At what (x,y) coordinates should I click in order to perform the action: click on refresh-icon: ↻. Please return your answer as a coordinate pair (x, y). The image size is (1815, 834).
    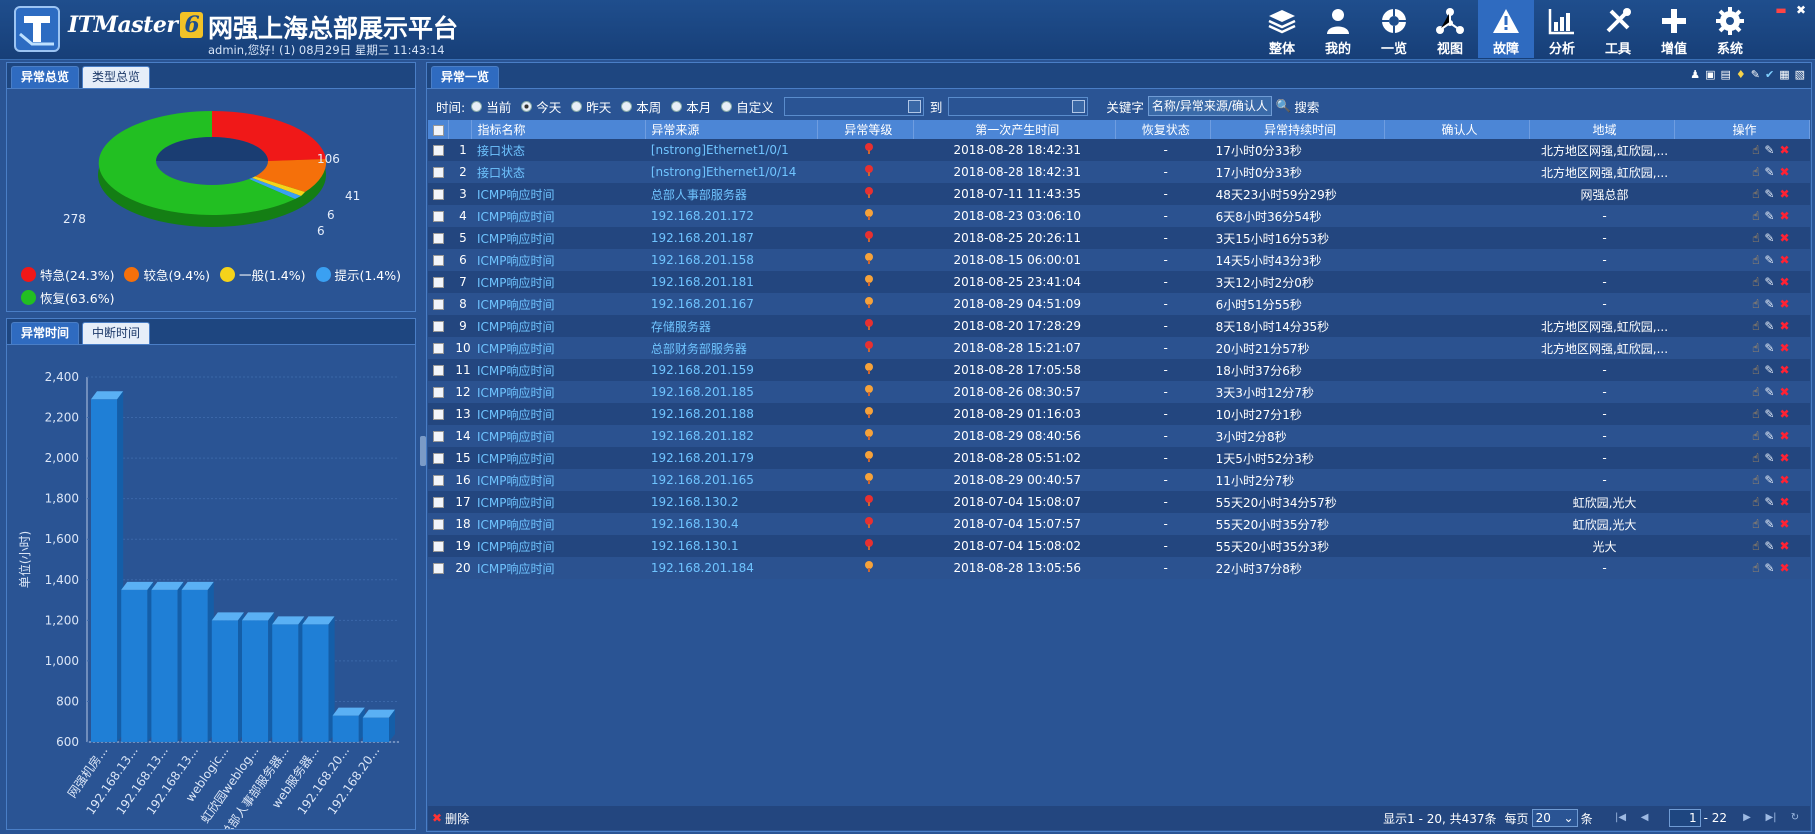
    Looking at the image, I should click on (1795, 818).